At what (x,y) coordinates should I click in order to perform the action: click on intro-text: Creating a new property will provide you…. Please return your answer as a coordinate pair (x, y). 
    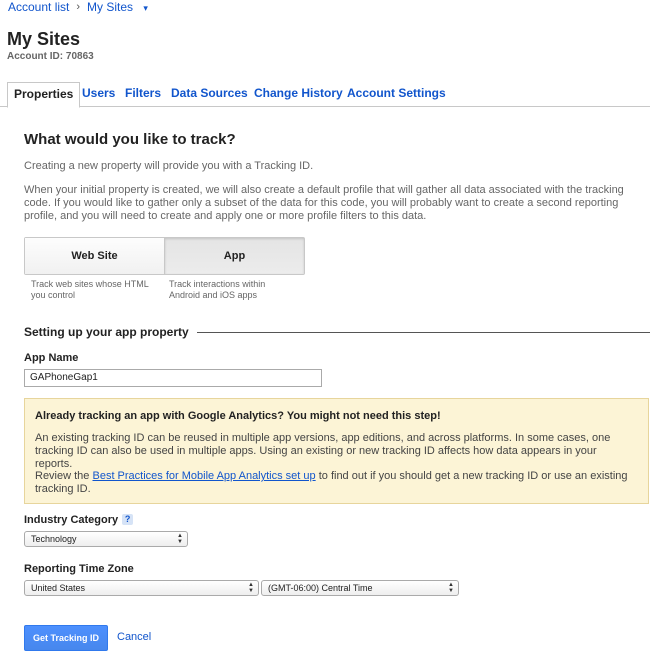
    Looking at the image, I should click on (169, 166).